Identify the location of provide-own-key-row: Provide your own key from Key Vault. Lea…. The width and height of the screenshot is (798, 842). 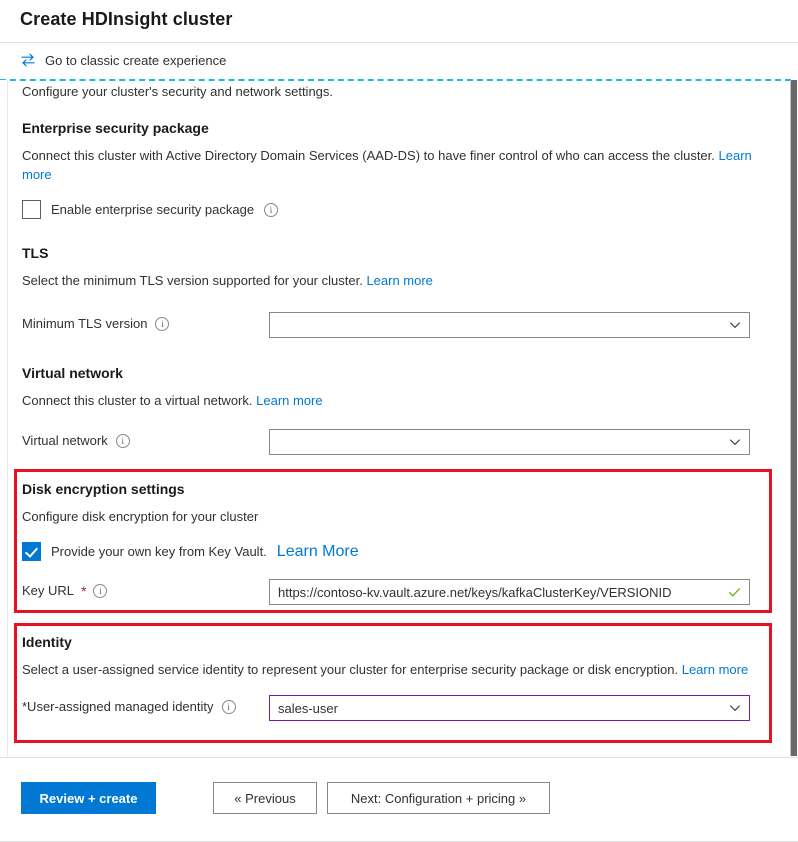
(190, 551).